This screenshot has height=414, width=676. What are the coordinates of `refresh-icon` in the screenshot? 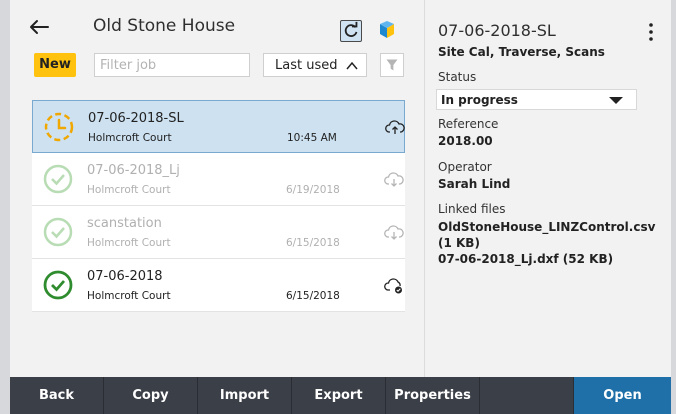 It's located at (351, 29).